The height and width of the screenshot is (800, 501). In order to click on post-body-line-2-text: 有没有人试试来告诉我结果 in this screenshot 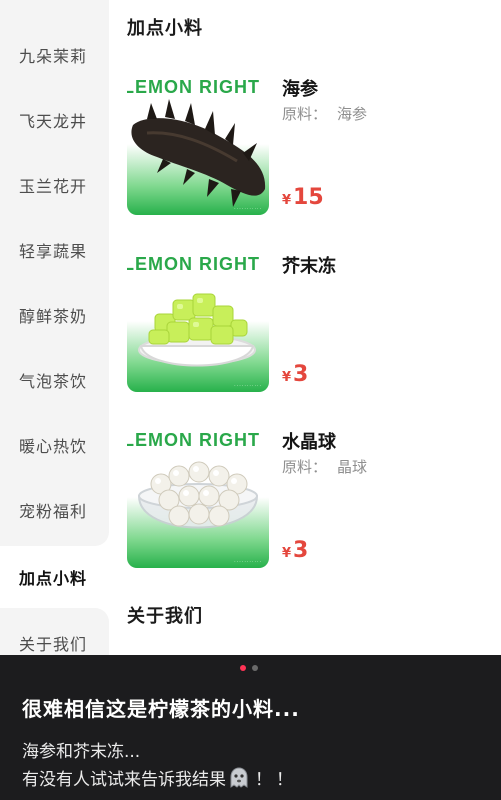, I will do `click(124, 780)`.